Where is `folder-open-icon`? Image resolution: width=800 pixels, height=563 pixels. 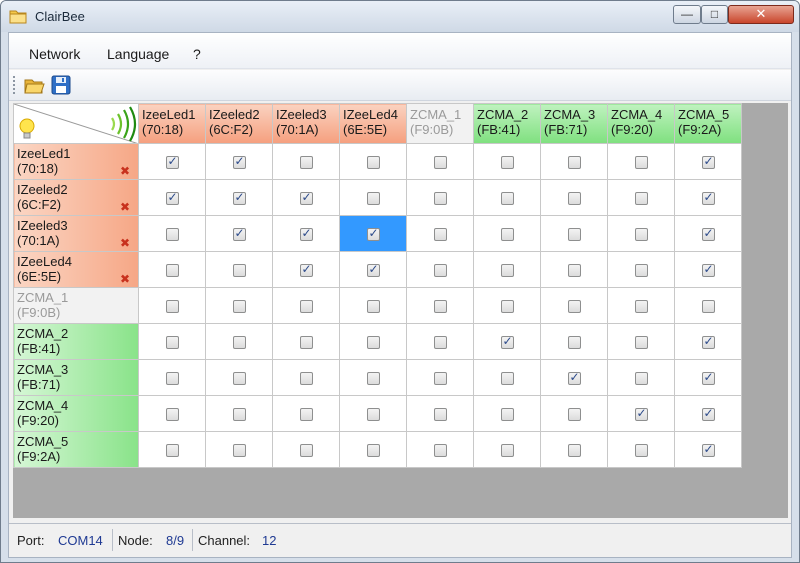
folder-open-icon is located at coordinates (34, 85).